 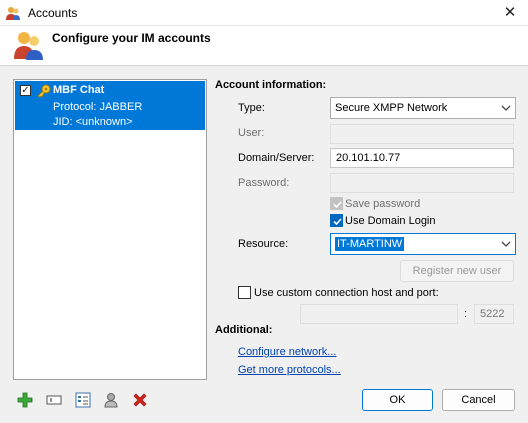 I want to click on custom-connection-checkbox, so click(x=244, y=292).